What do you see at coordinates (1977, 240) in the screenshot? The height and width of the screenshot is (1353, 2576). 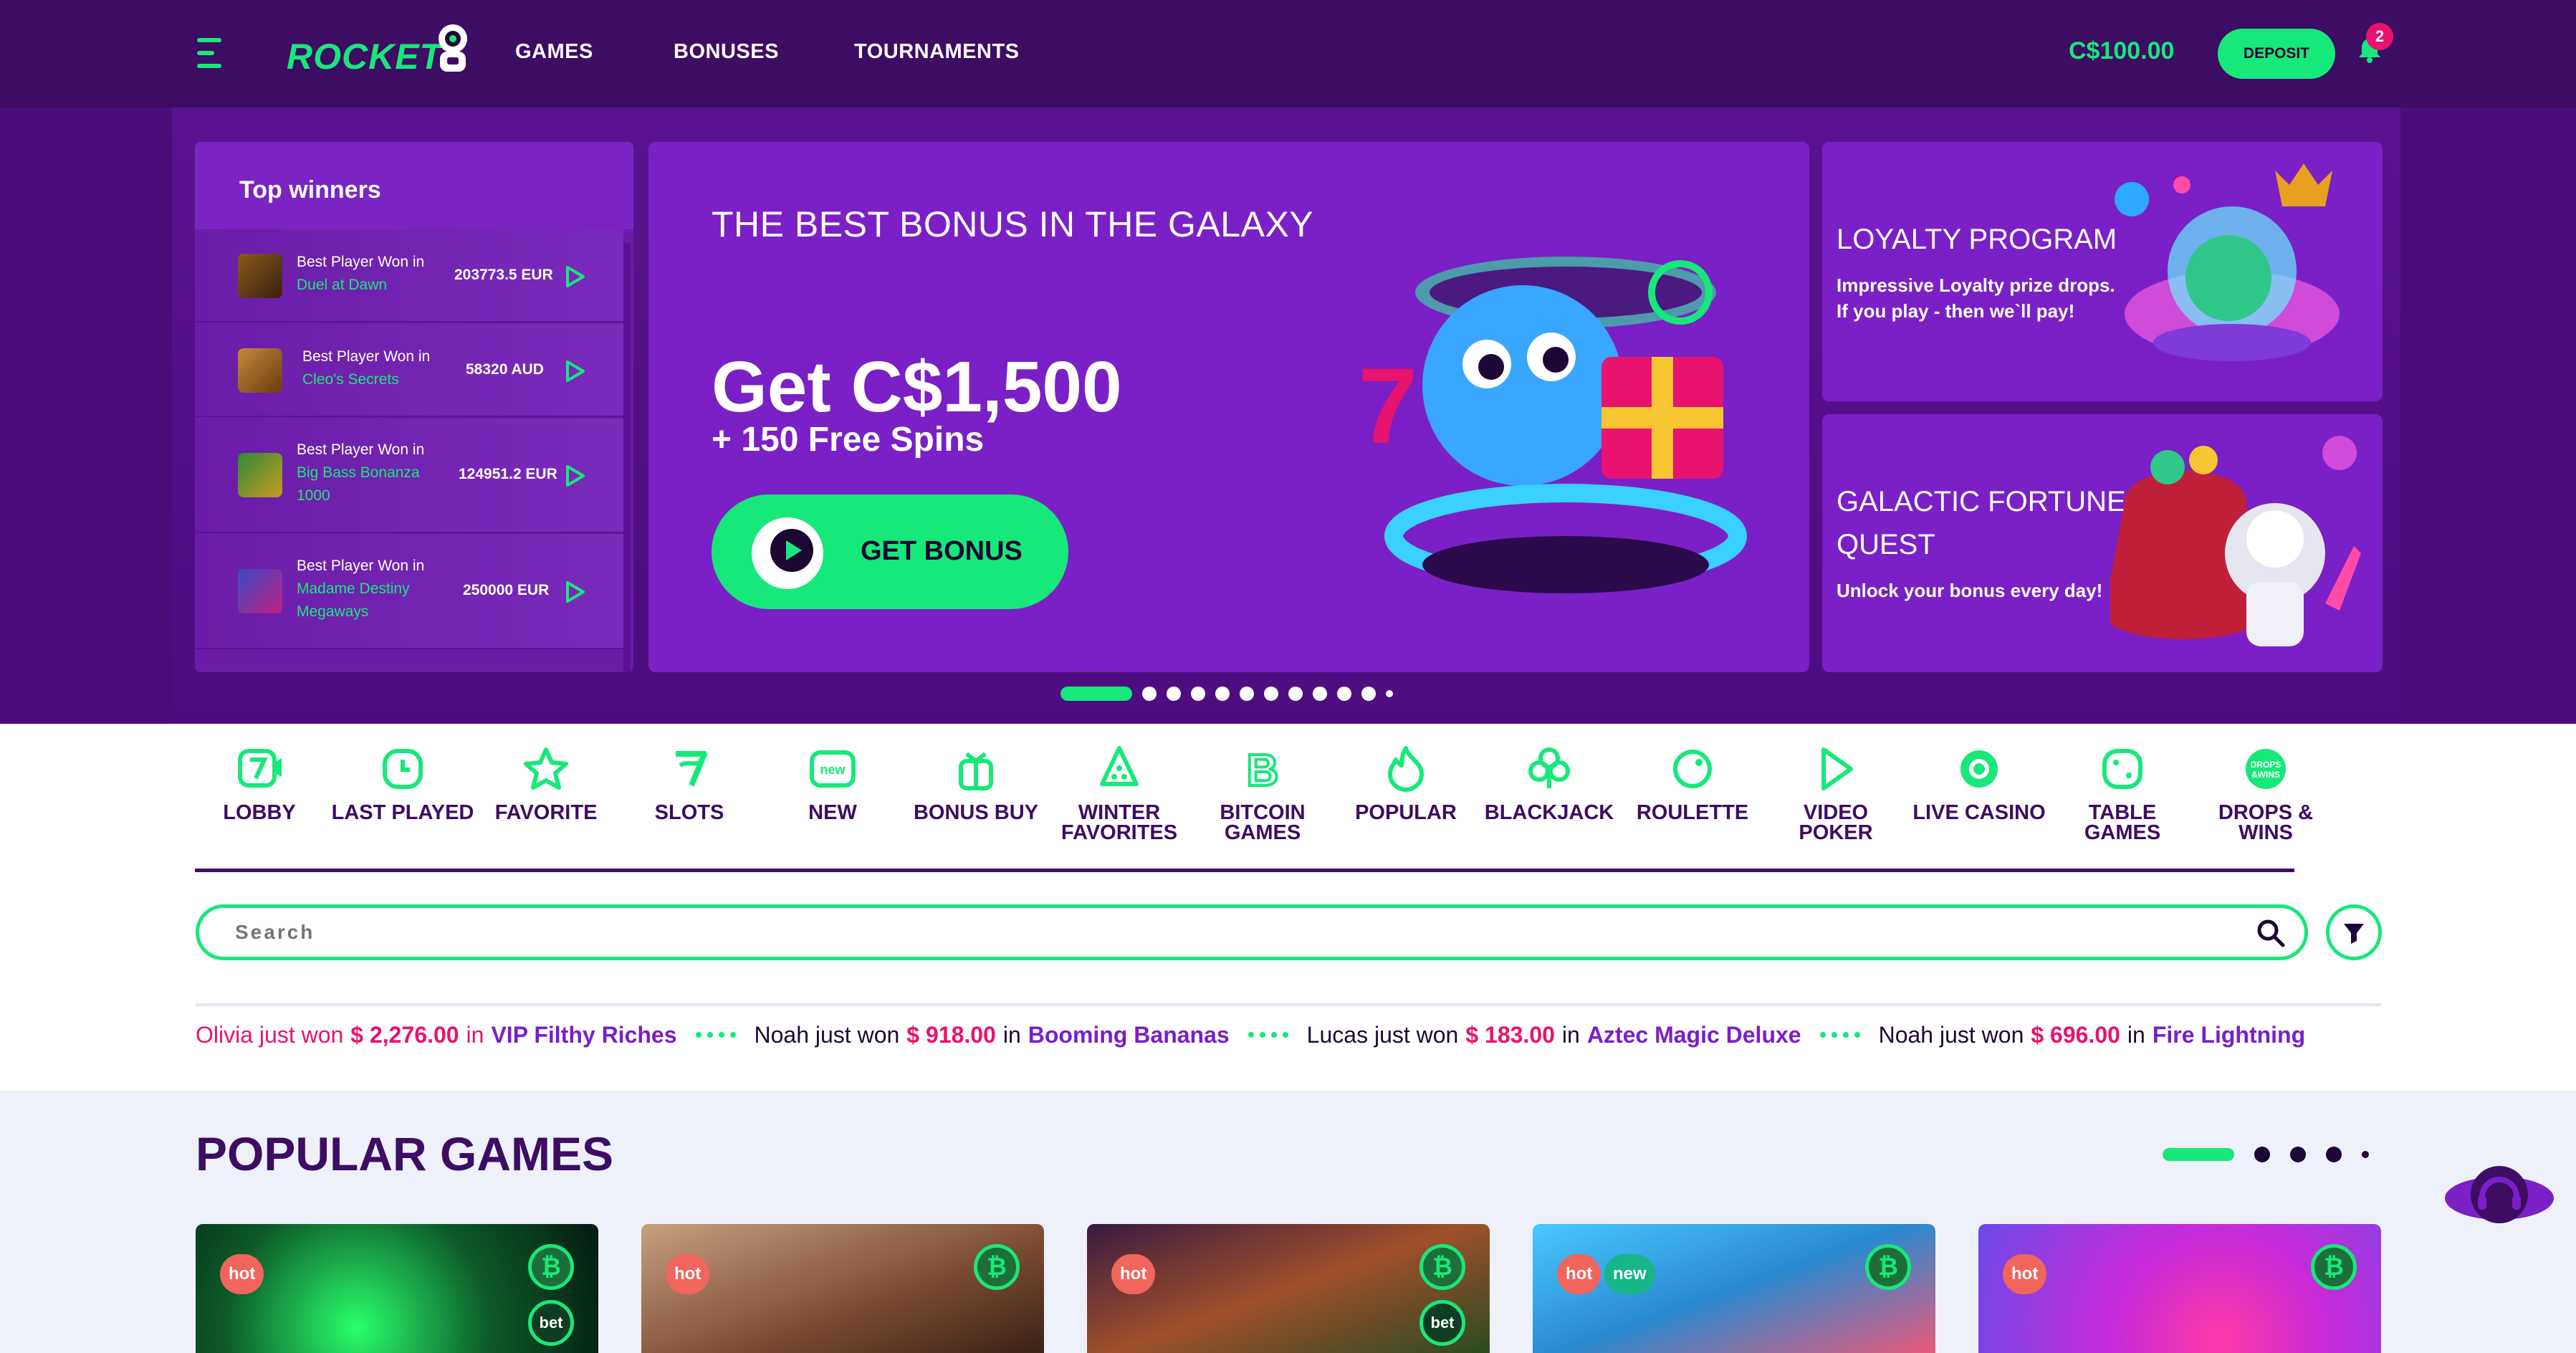 I see `loyalty-title: LOYALTY PROGRAM` at bounding box center [1977, 240].